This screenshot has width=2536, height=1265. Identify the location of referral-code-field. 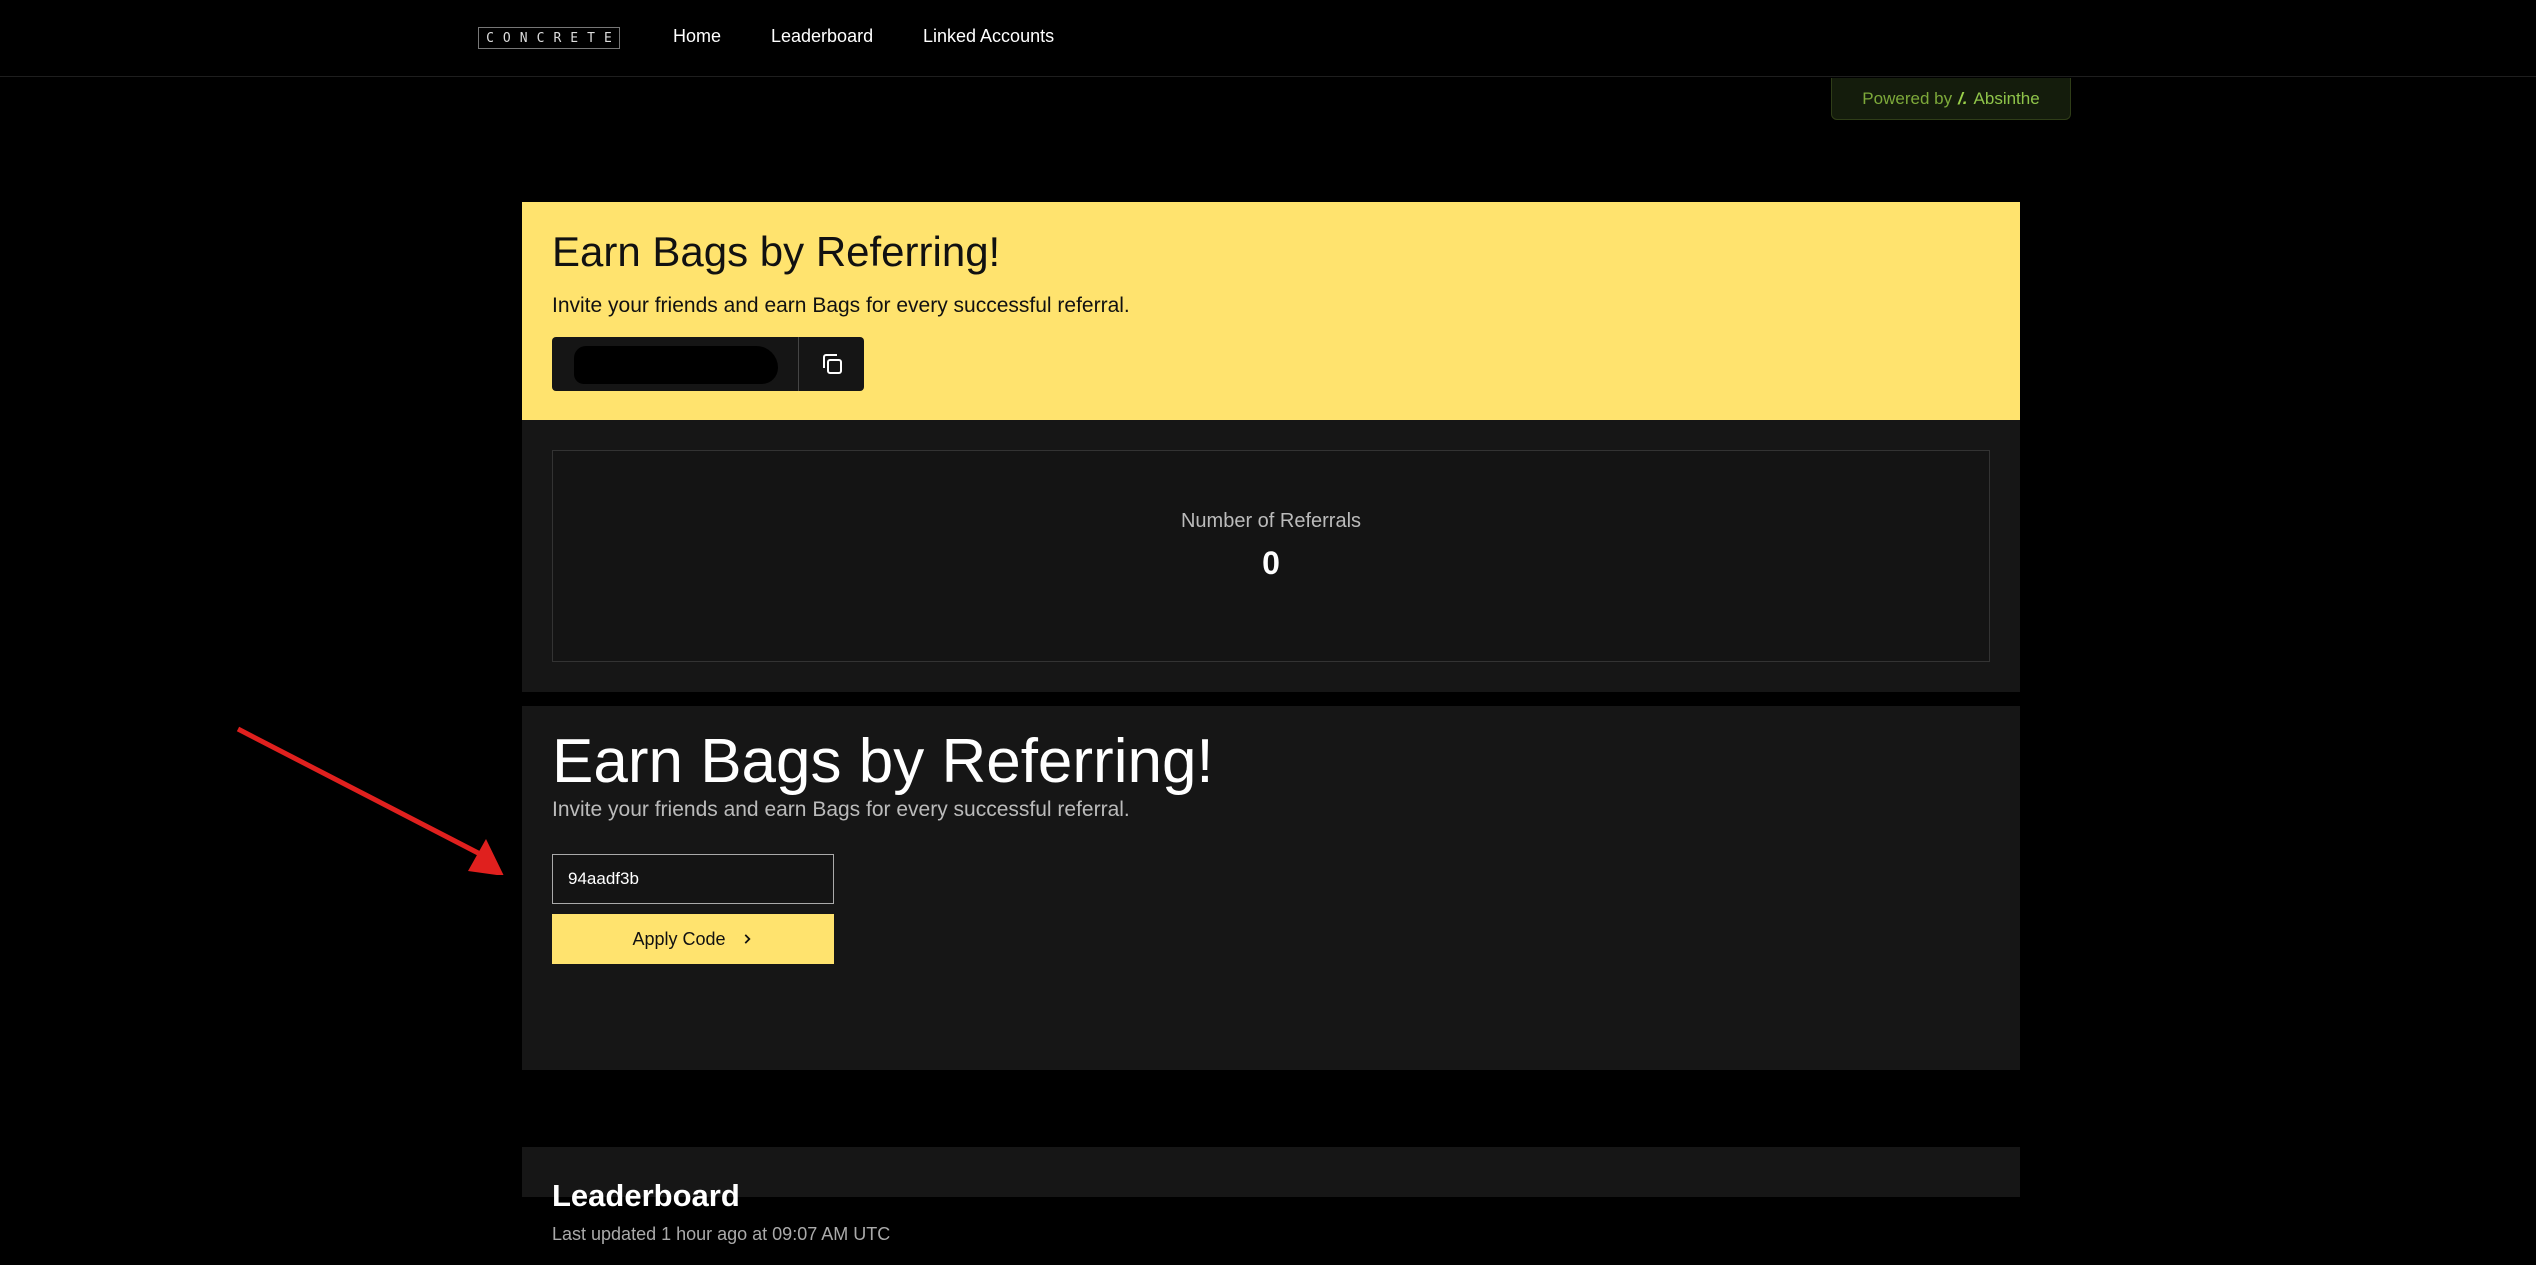
(675, 364).